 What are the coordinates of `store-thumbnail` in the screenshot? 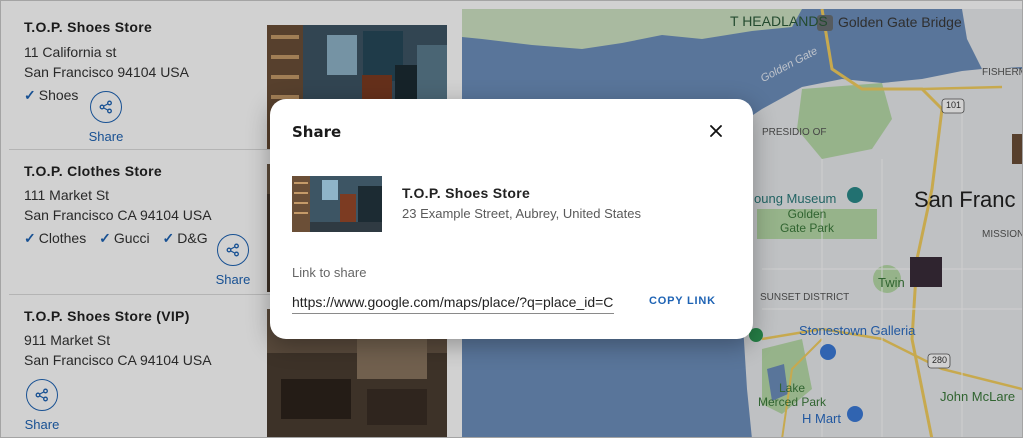 It's located at (337, 204).